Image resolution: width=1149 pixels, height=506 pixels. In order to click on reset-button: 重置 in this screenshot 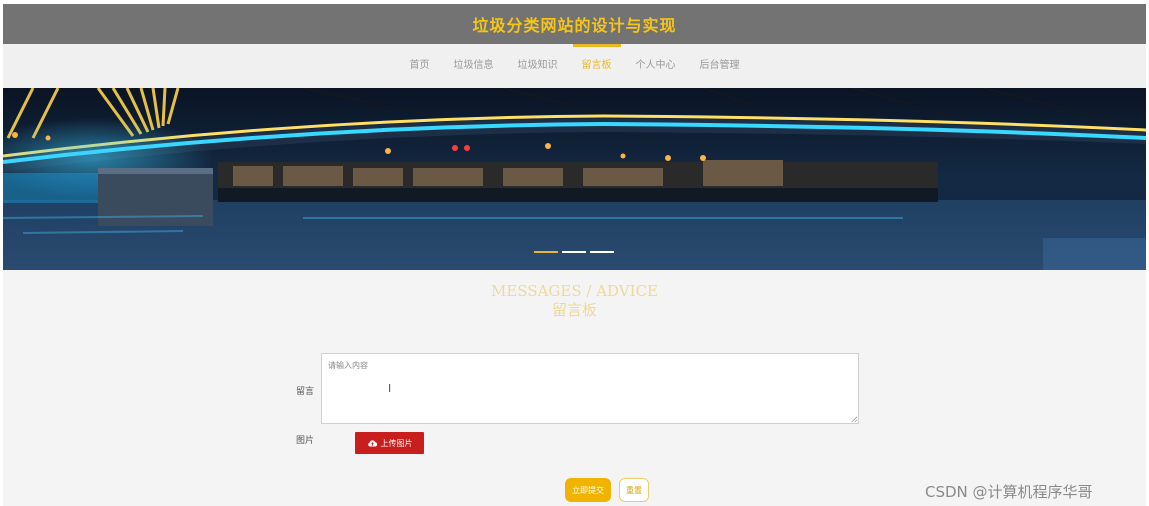, I will do `click(634, 490)`.